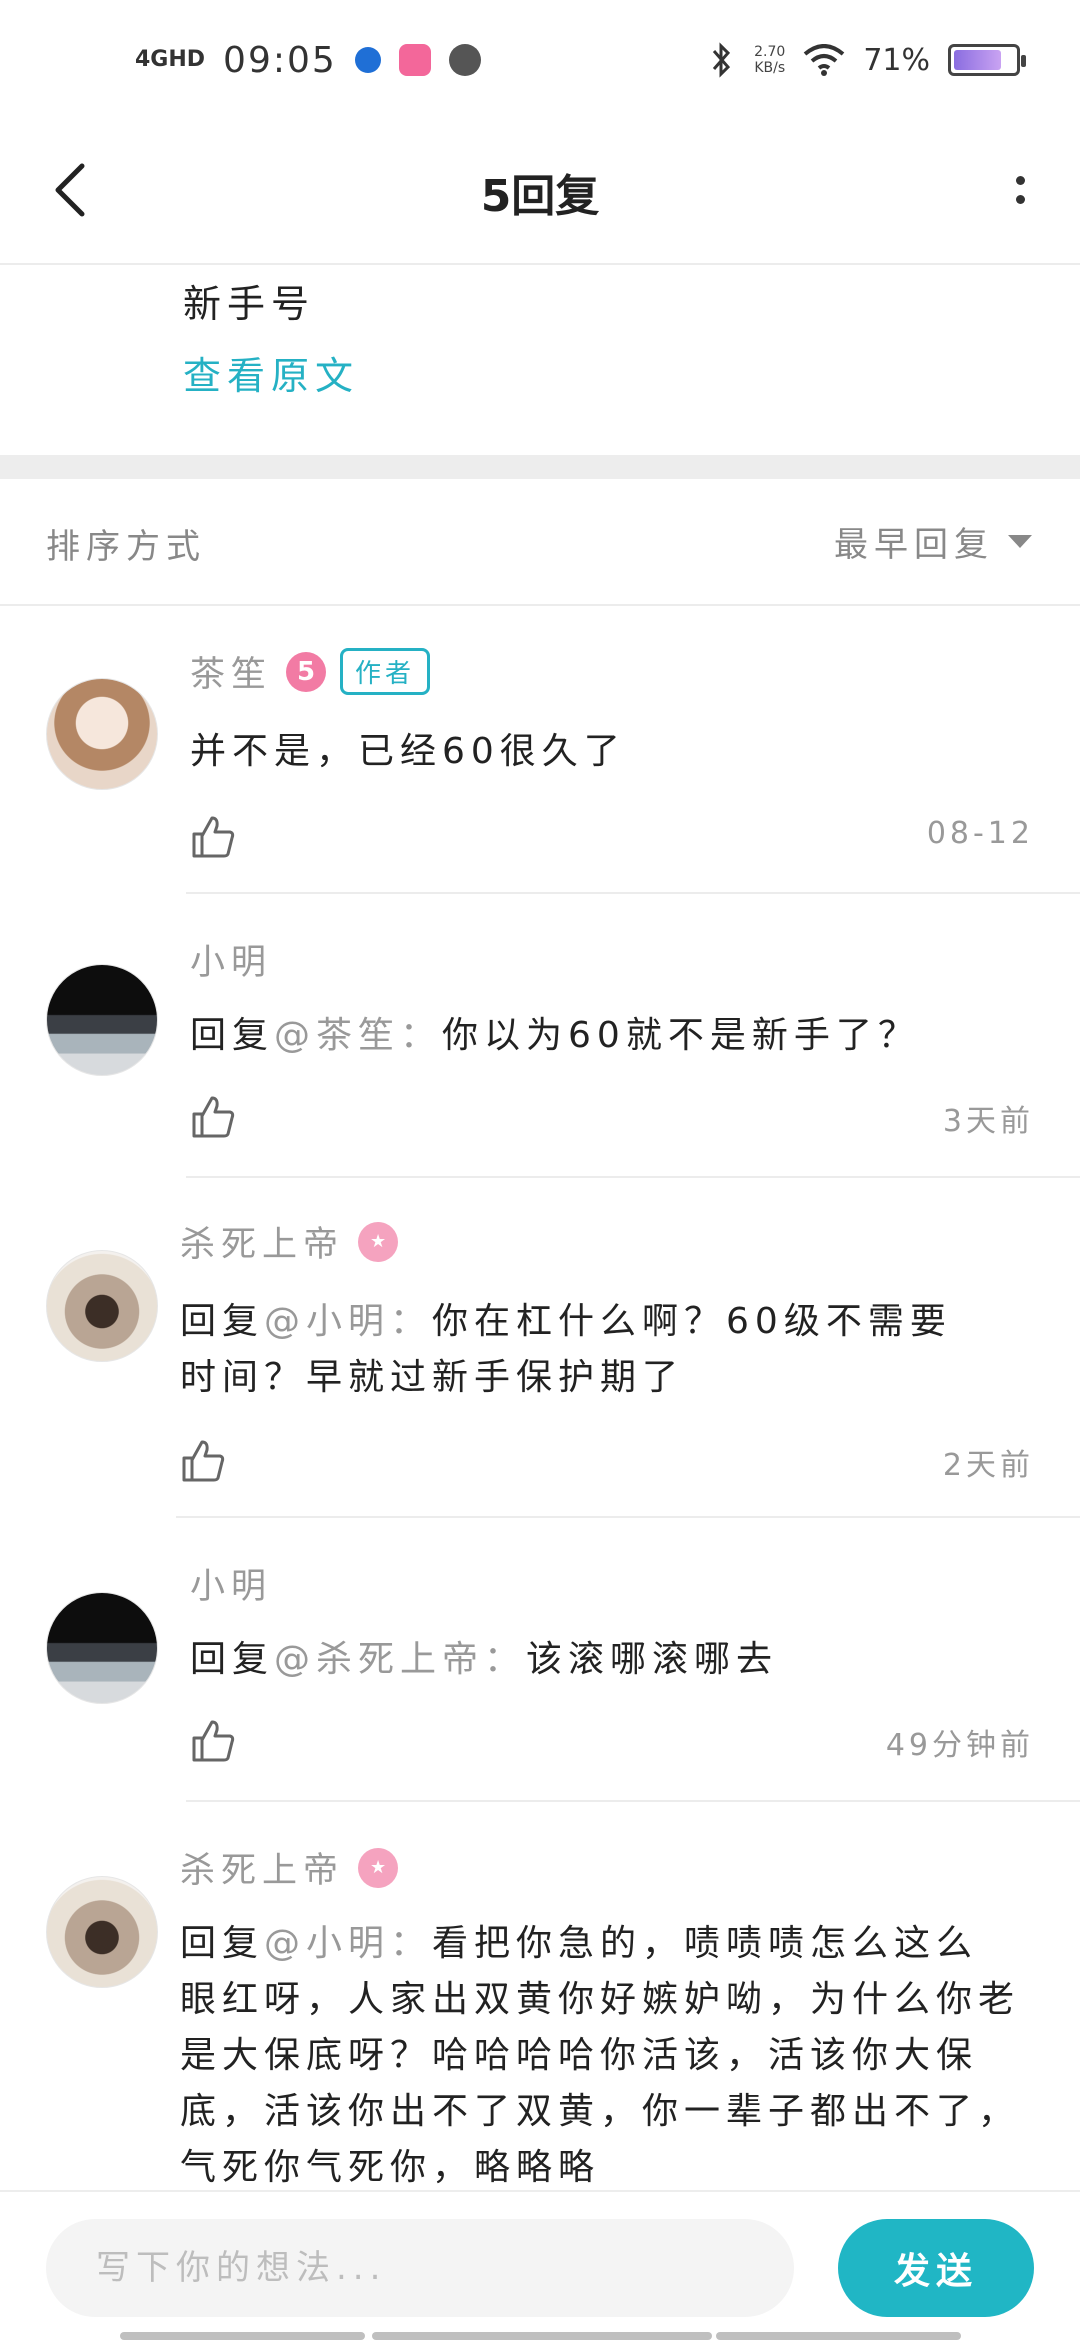 The width and height of the screenshot is (1080, 2340). I want to click on wifi-icon, so click(824, 60).